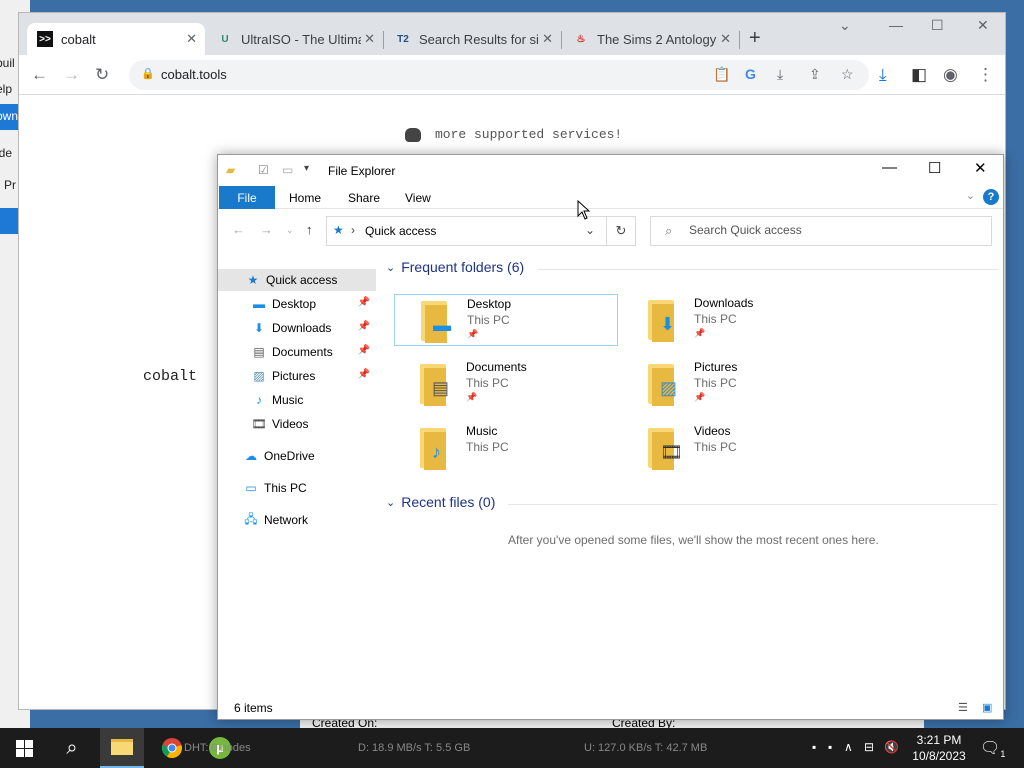 Image resolution: width=1024 pixels, height=768 pixels. I want to click on folder-tile-videos: 🎞 Videos This PC, so click(734, 448).